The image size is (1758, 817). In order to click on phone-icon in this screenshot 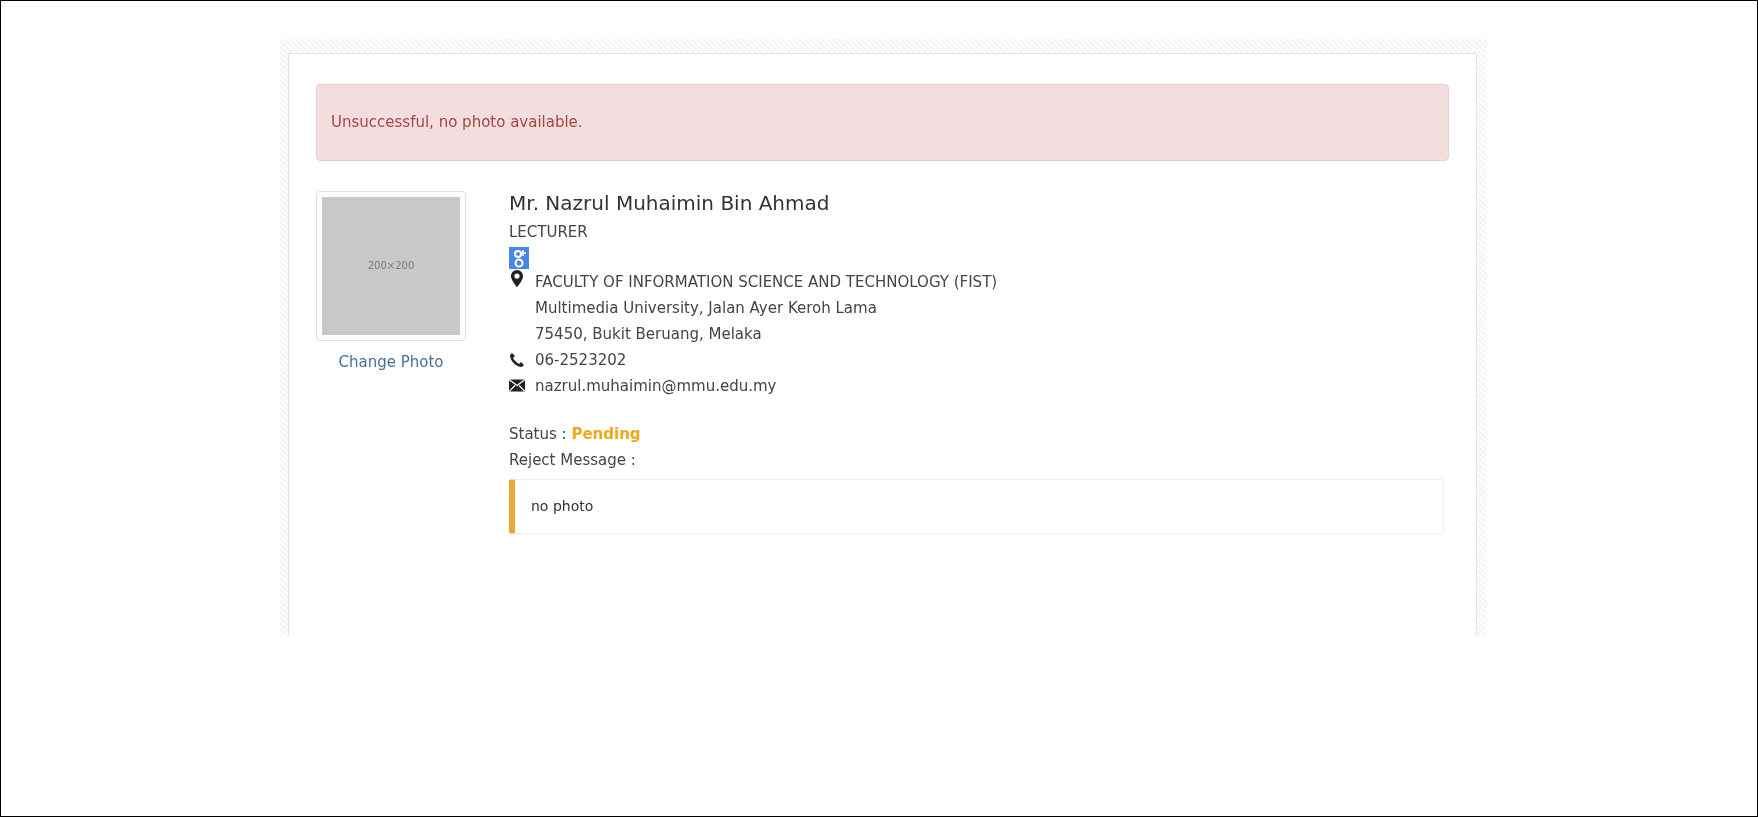, I will do `click(517, 359)`.